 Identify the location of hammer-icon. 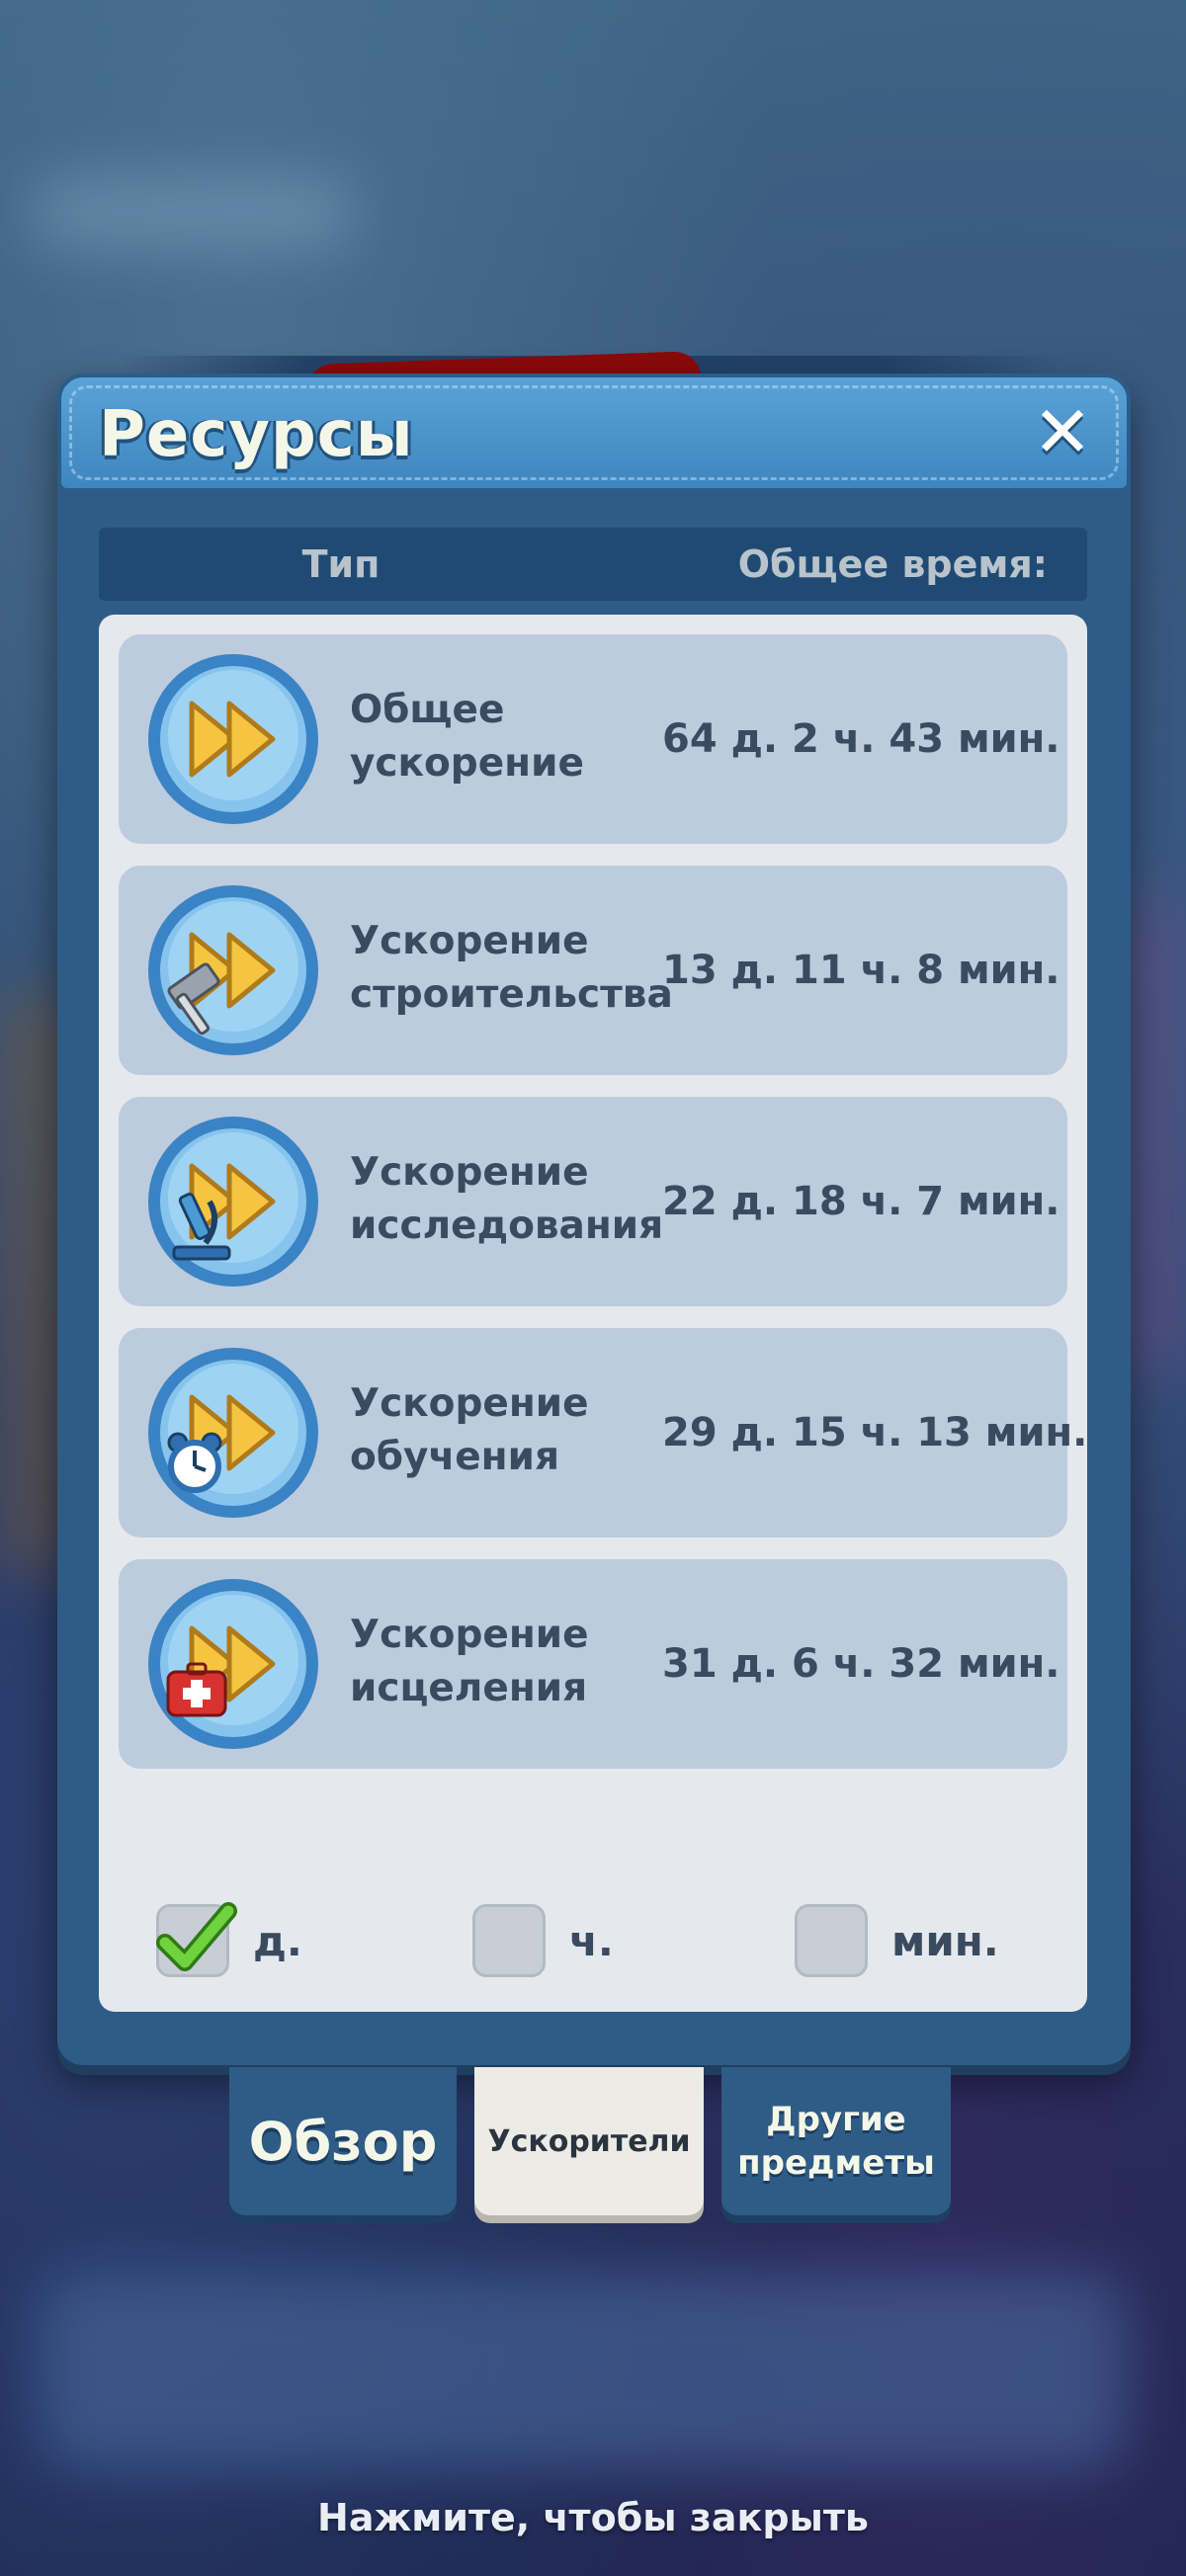
(233, 970).